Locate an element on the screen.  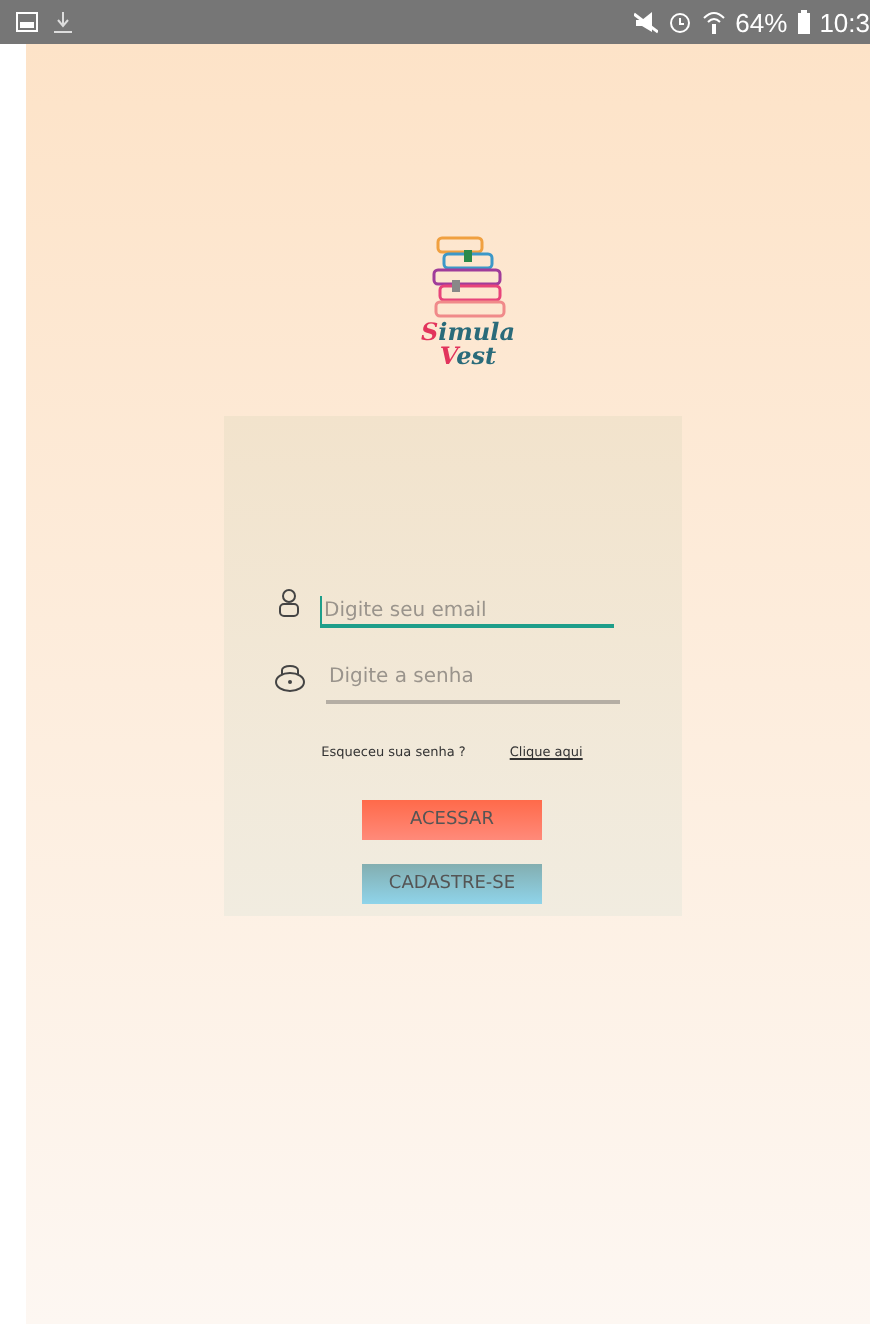
image-icon is located at coordinates (27, 22).